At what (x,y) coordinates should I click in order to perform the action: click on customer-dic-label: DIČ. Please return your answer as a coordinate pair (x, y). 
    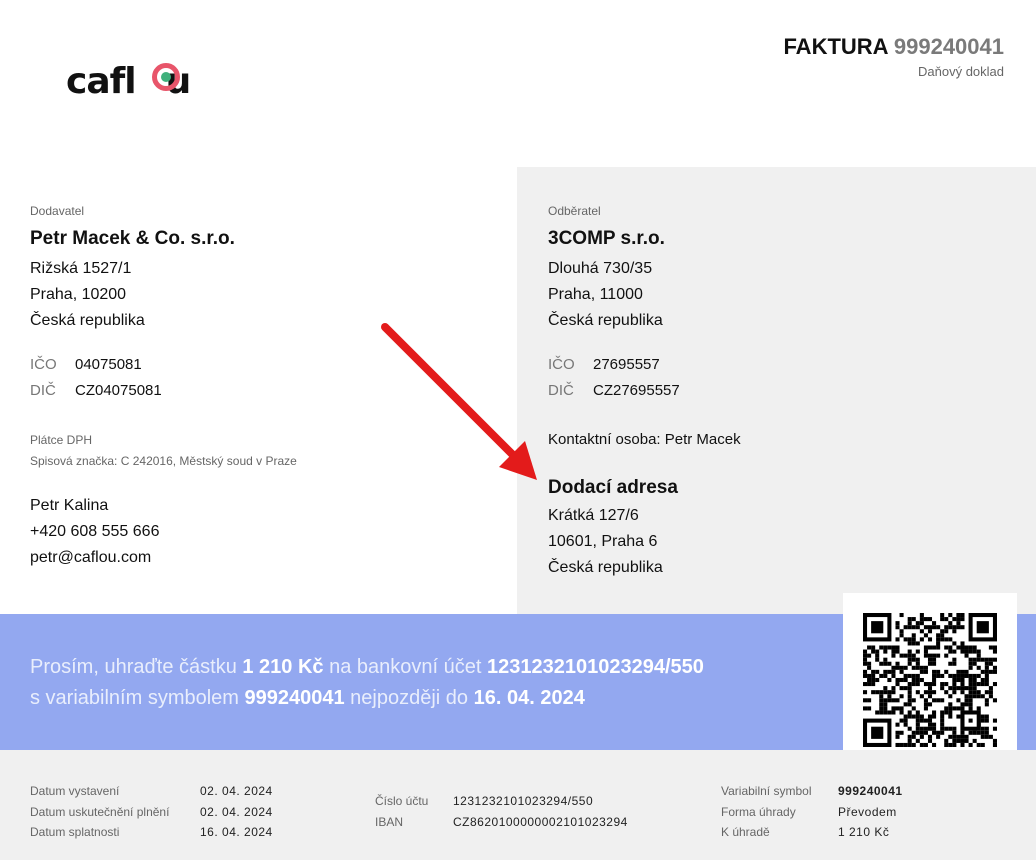
    Looking at the image, I should click on (561, 390).